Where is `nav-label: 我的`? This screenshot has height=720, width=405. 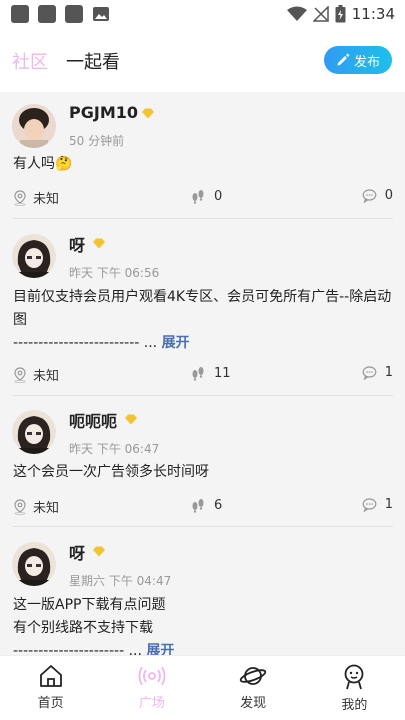 nav-label: 我的 is located at coordinates (354, 705).